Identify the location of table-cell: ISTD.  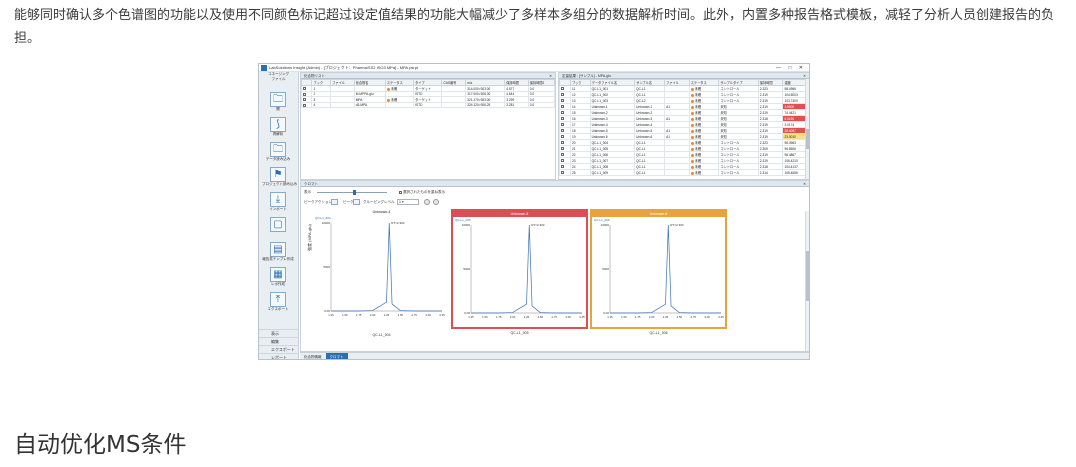
(428, 105).